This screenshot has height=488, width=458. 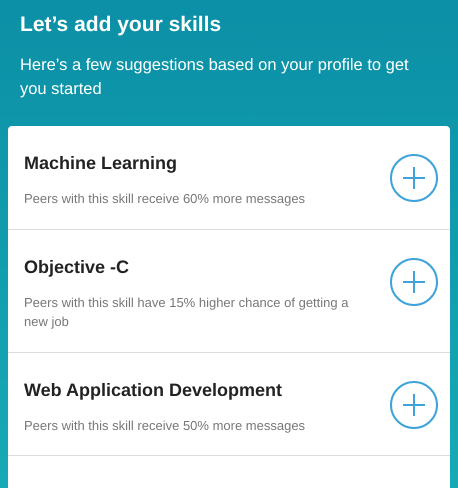 What do you see at coordinates (165, 199) in the screenshot?
I see `skill-description: Peers with this skill receive 60% more messages` at bounding box center [165, 199].